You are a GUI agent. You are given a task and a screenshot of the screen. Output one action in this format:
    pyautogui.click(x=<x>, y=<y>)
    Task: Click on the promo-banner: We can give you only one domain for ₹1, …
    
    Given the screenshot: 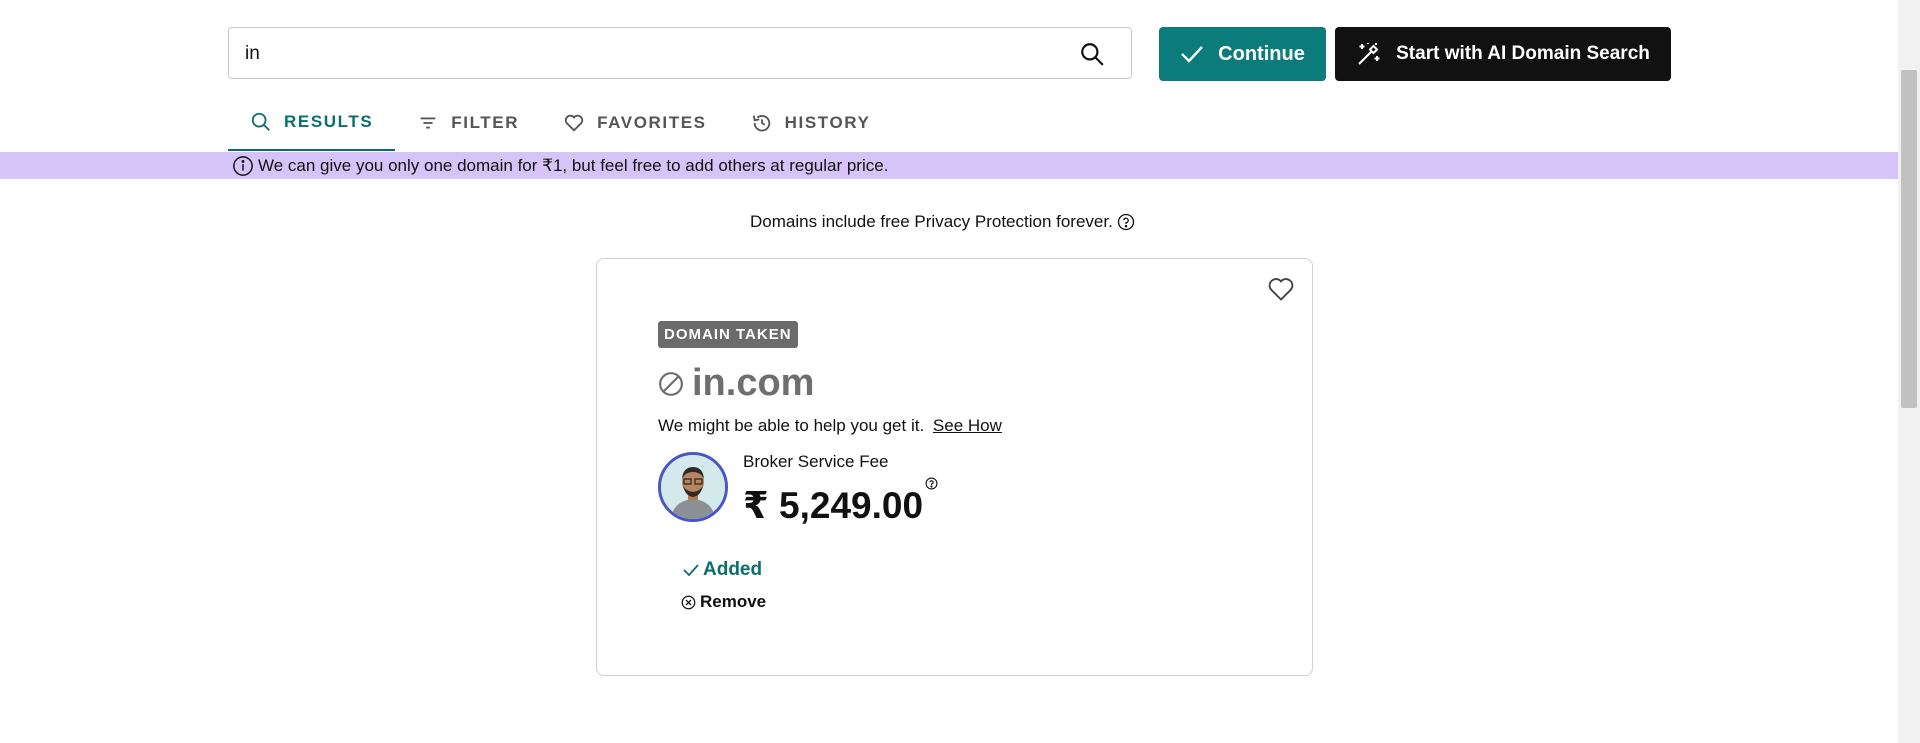 What is the action you would take?
    pyautogui.click(x=949, y=165)
    